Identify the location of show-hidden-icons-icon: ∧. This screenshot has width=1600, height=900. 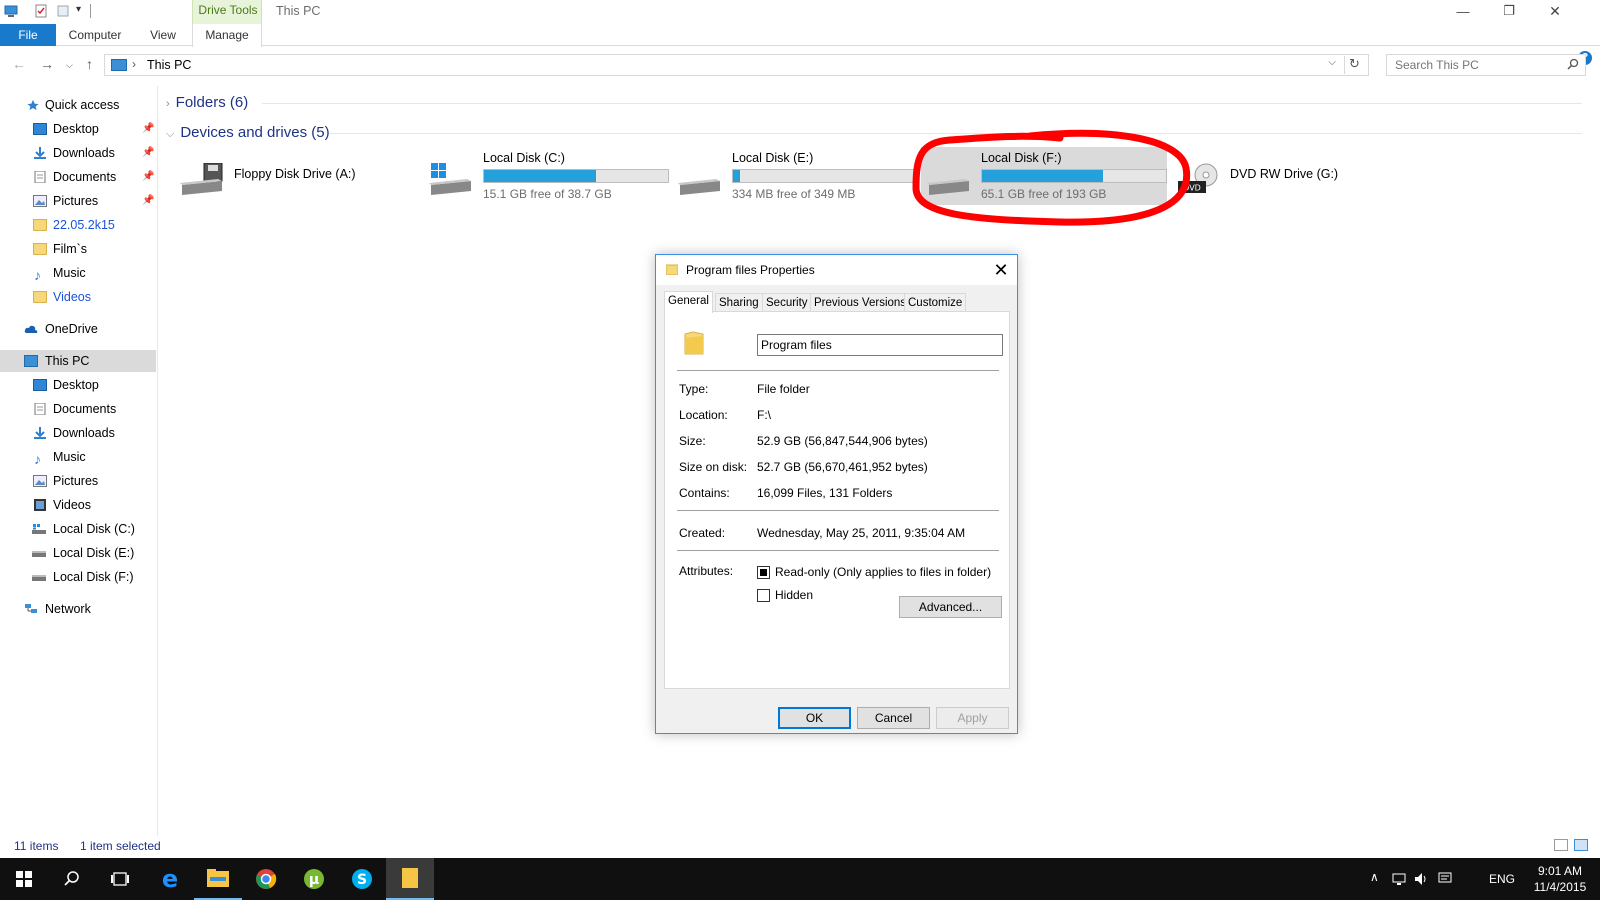
(1377, 877).